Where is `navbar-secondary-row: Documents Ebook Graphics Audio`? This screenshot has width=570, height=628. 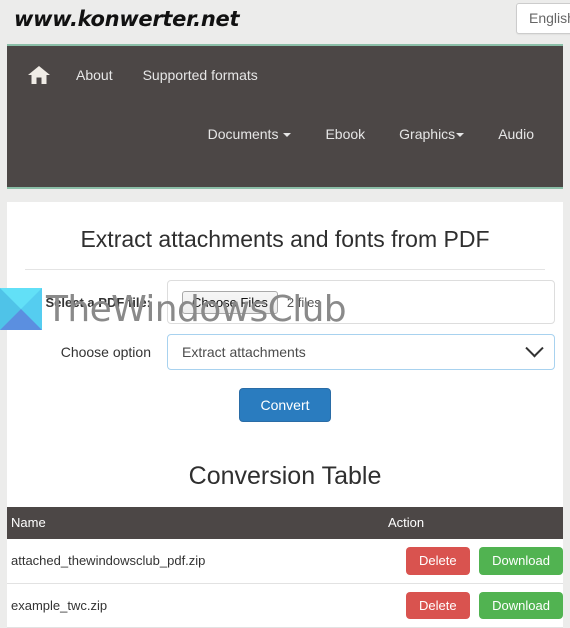
navbar-secondary-row: Documents Ebook Graphics Audio is located at coordinates (285, 134).